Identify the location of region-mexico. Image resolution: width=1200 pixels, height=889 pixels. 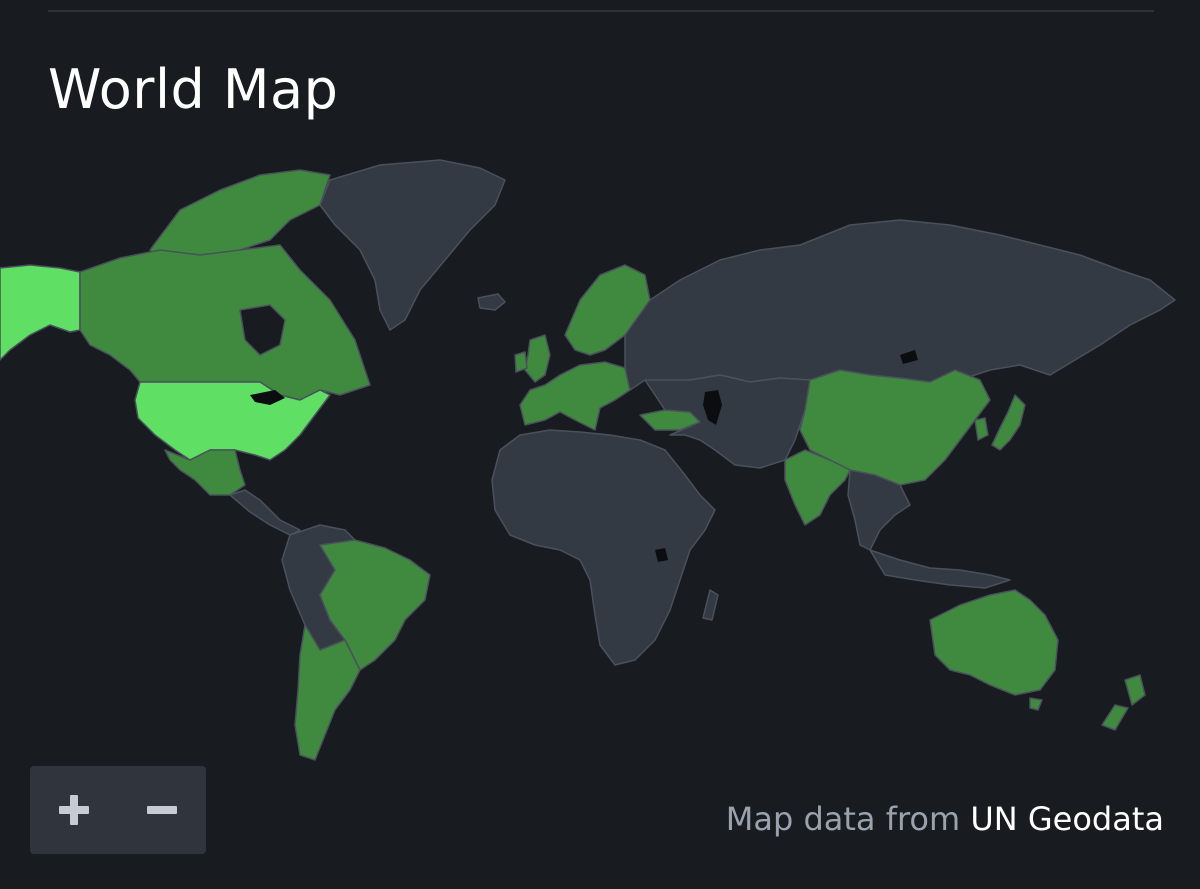
(205, 472).